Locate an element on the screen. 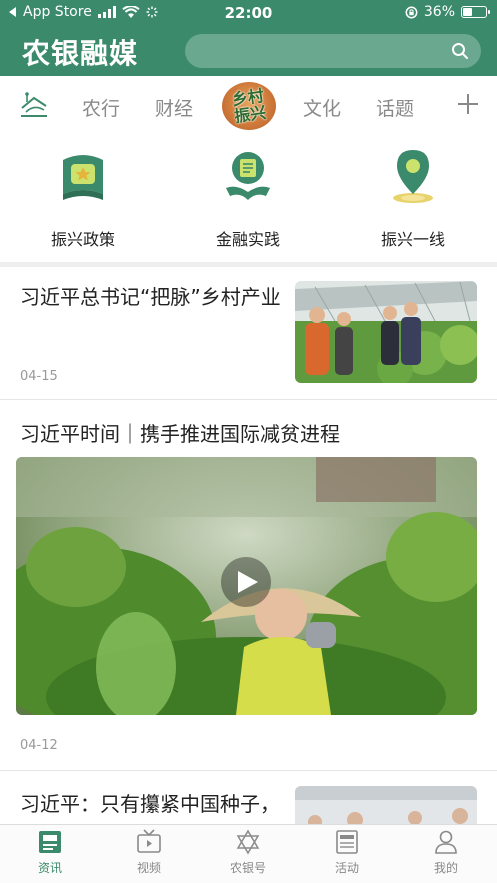  news-item: 习近平：只有攥紧中国种子，才能端稳中国饭碗 is located at coordinates (248, 798).